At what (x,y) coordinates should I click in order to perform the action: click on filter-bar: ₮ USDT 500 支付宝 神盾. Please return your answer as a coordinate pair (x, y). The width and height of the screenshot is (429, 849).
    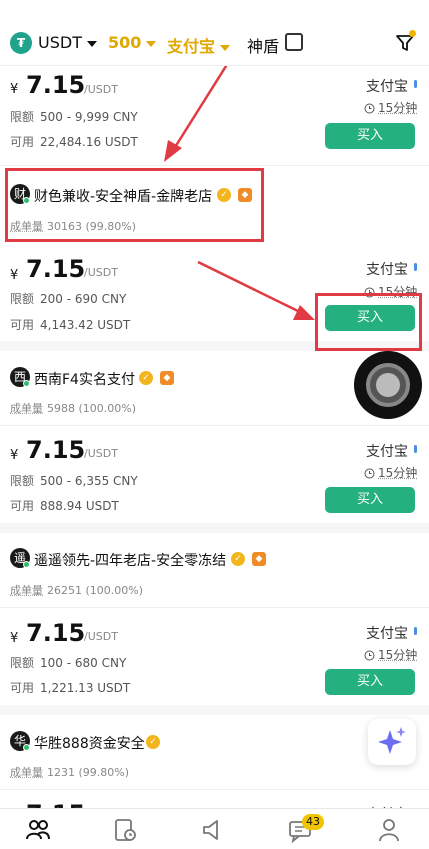
    Looking at the image, I should click on (214, 33).